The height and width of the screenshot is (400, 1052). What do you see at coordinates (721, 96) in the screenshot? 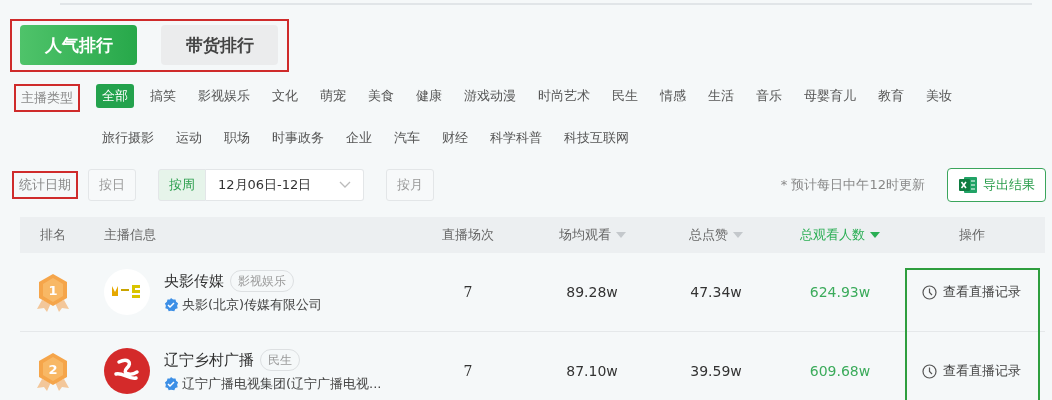
I see `category-option: 生活` at bounding box center [721, 96].